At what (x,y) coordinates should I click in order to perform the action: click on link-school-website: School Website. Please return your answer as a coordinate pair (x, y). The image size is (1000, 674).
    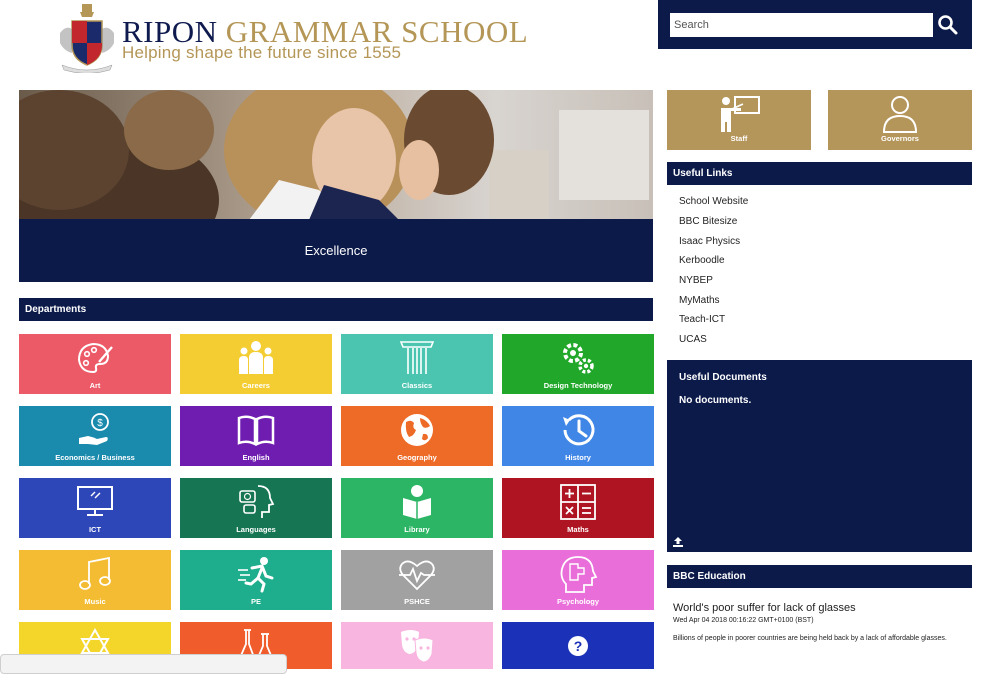
    Looking at the image, I should click on (713, 201).